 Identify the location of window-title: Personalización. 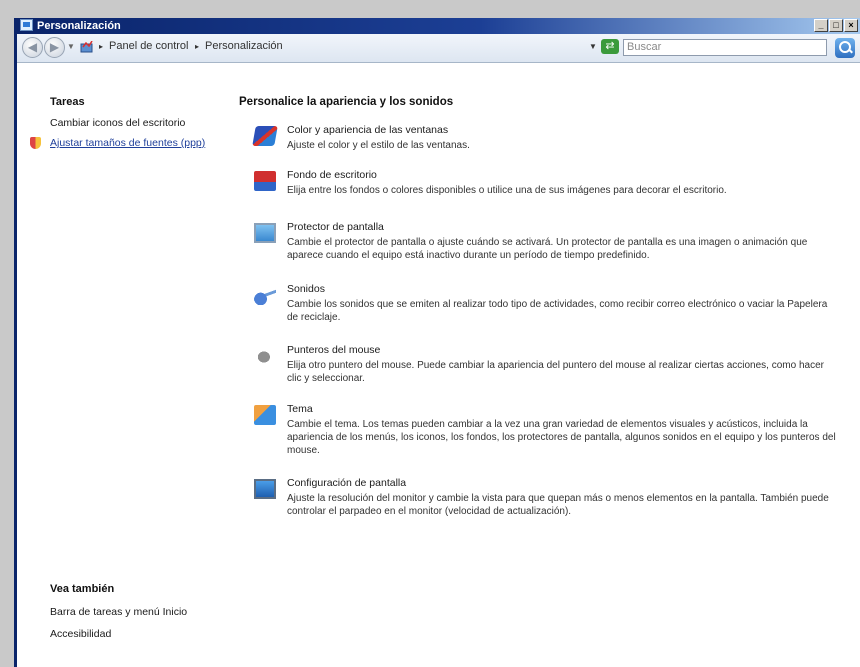
(79, 26).